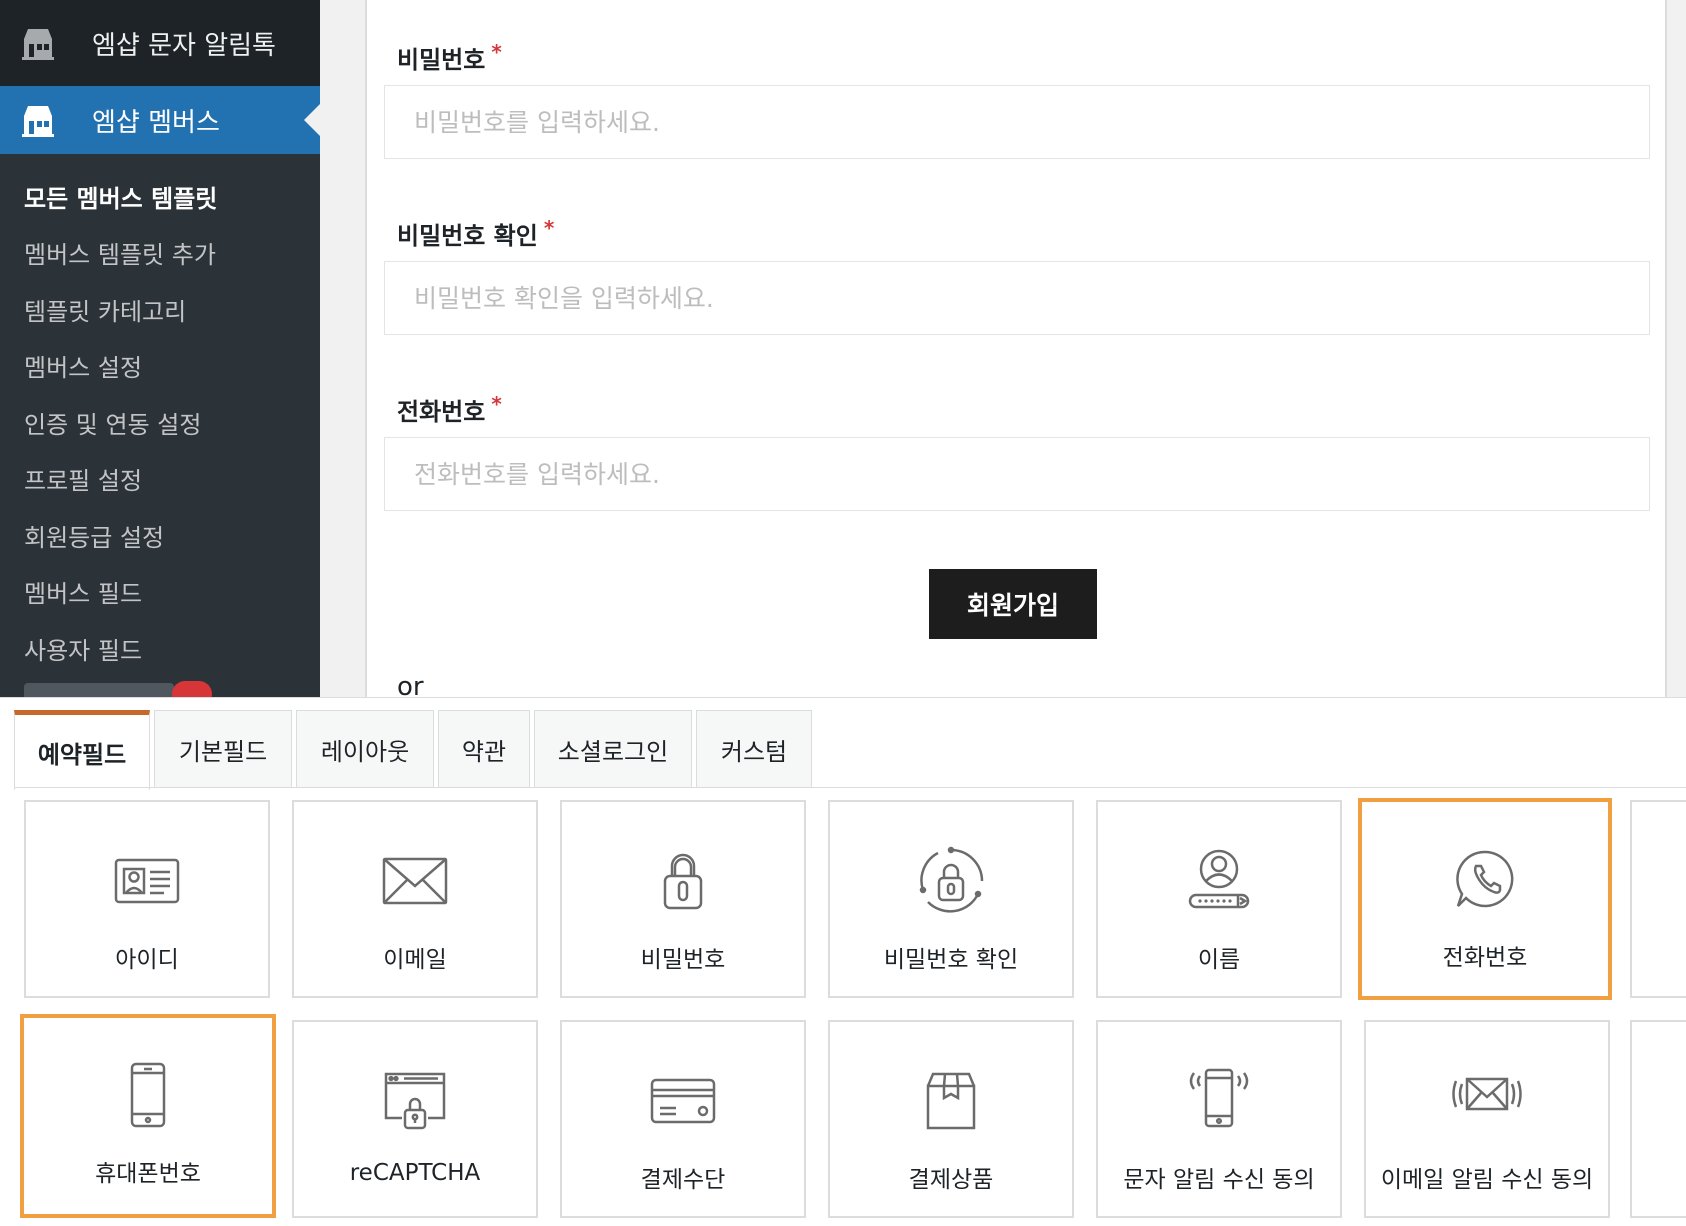 This screenshot has width=1686, height=1226. I want to click on submenu-item-cut-off, so click(160, 687).